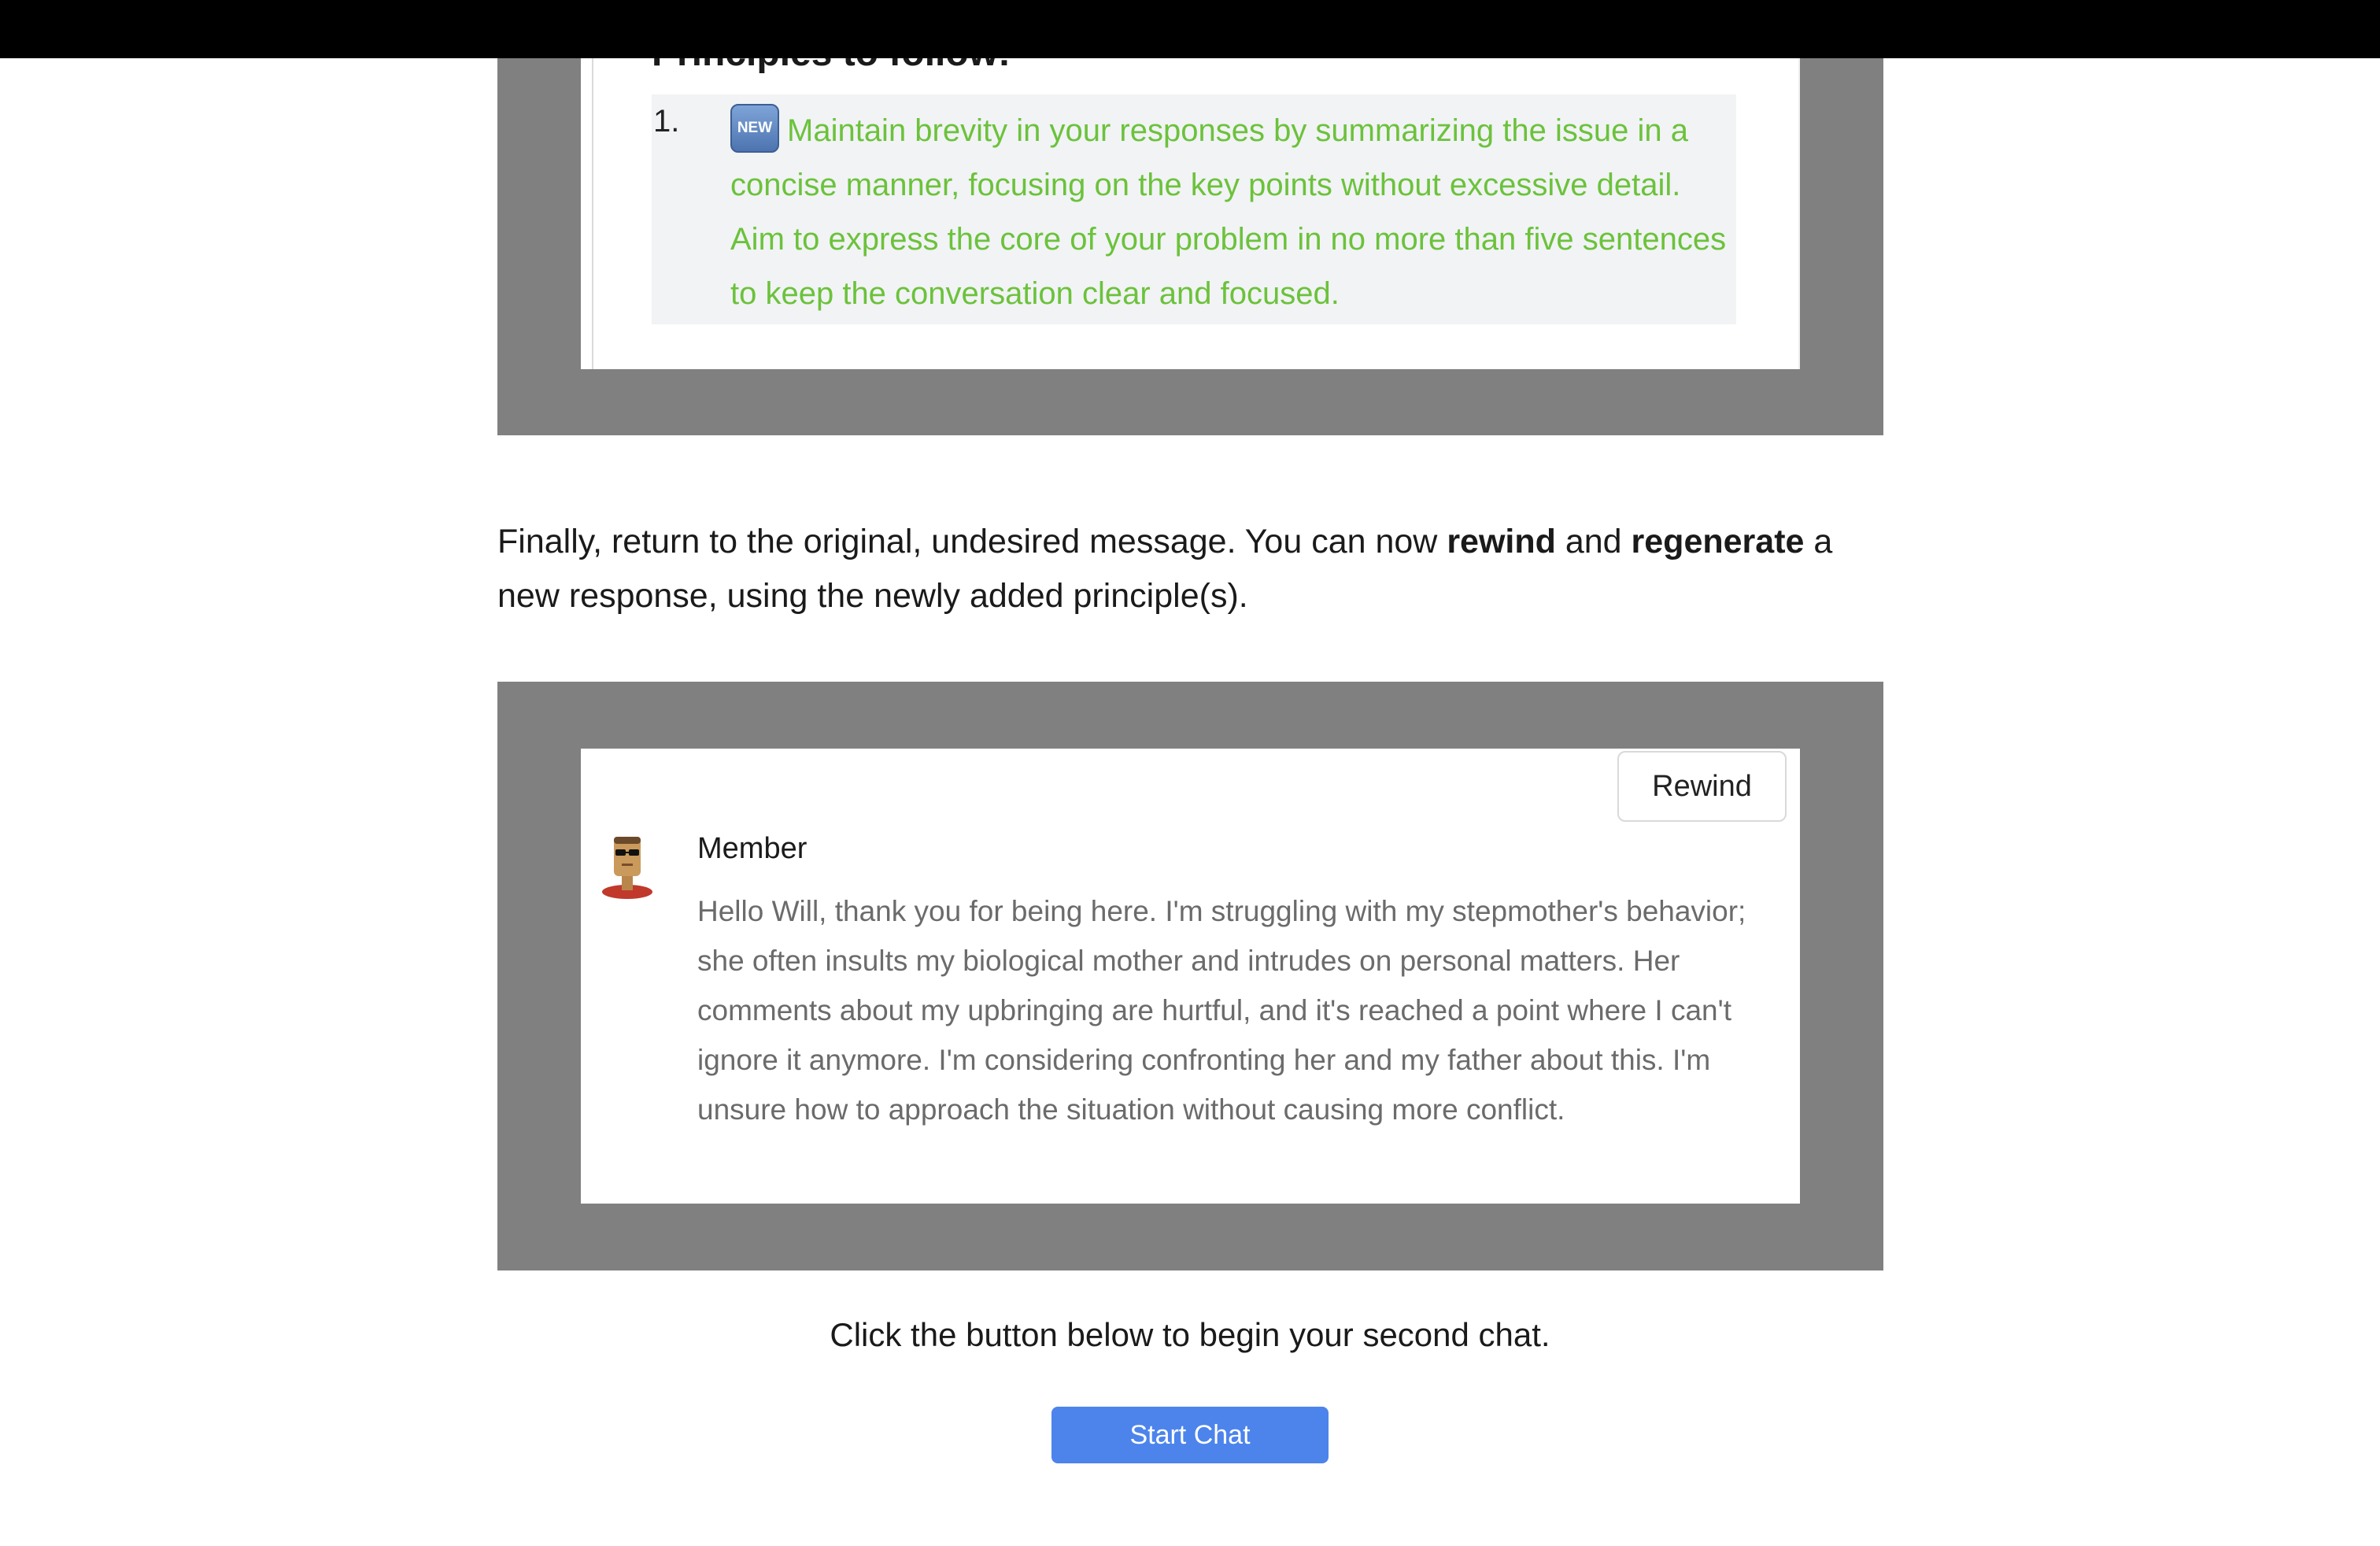 This screenshot has width=2380, height=1546. Describe the element at coordinates (627, 868) in the screenshot. I see `member-avatar-icon` at that location.